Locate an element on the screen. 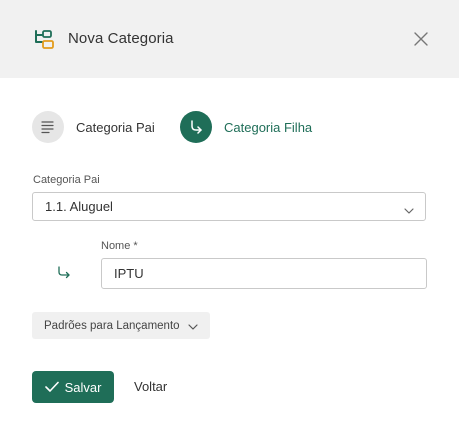 This screenshot has width=459, height=434. segment-label: Categoria Filha is located at coordinates (268, 127).